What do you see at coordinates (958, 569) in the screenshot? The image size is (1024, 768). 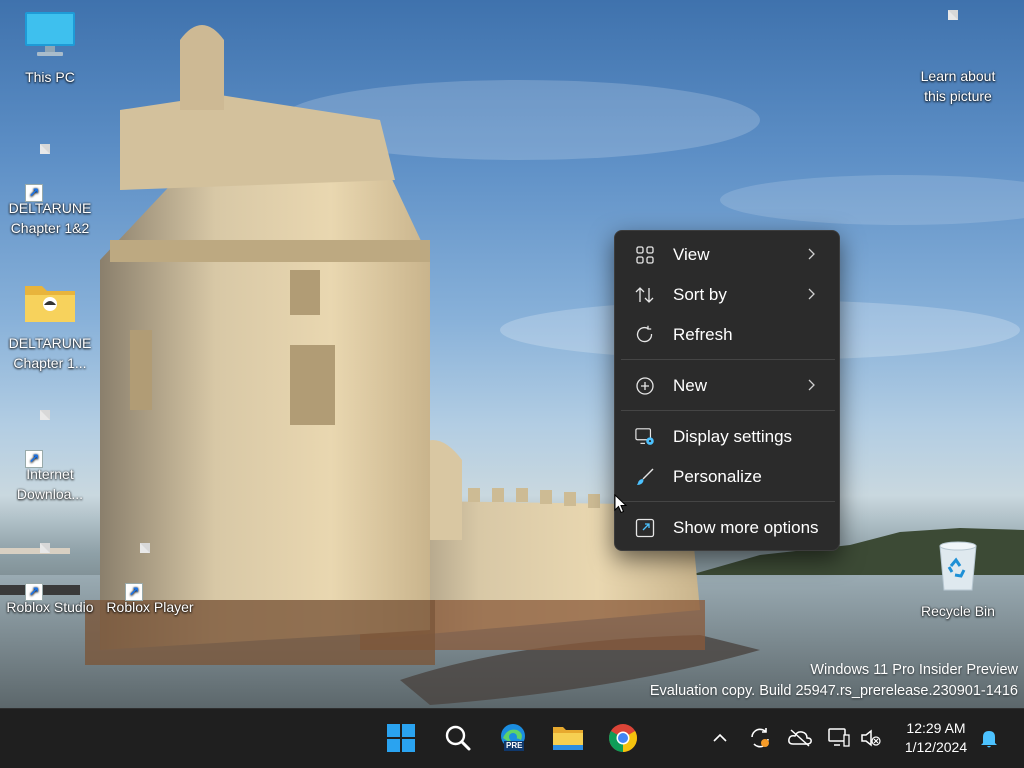 I see `recycle-bin-icon` at bounding box center [958, 569].